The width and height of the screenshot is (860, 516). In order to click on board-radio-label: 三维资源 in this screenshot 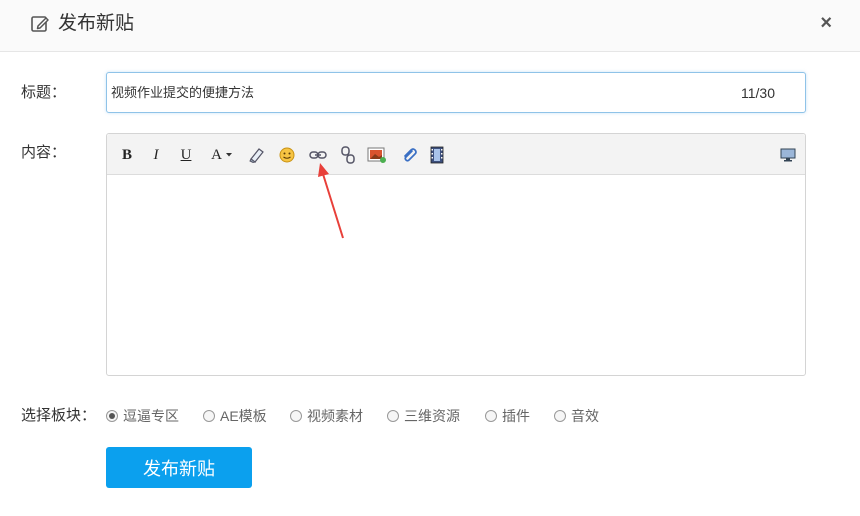, I will do `click(432, 416)`.